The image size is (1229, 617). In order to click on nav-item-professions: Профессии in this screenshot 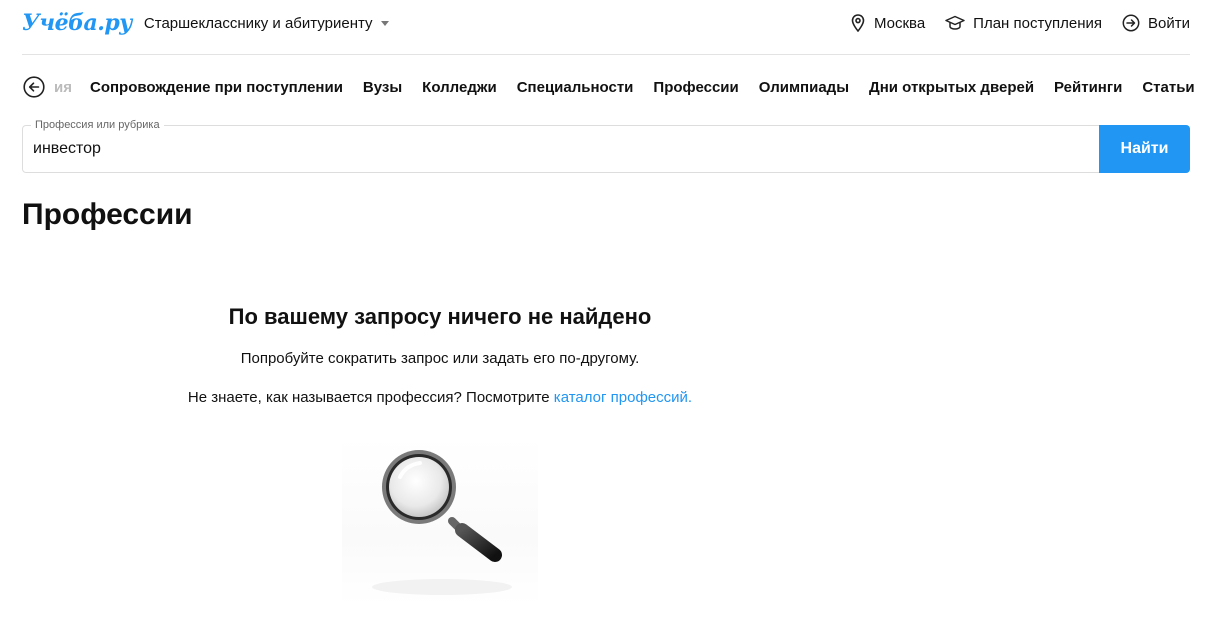, I will do `click(695, 87)`.